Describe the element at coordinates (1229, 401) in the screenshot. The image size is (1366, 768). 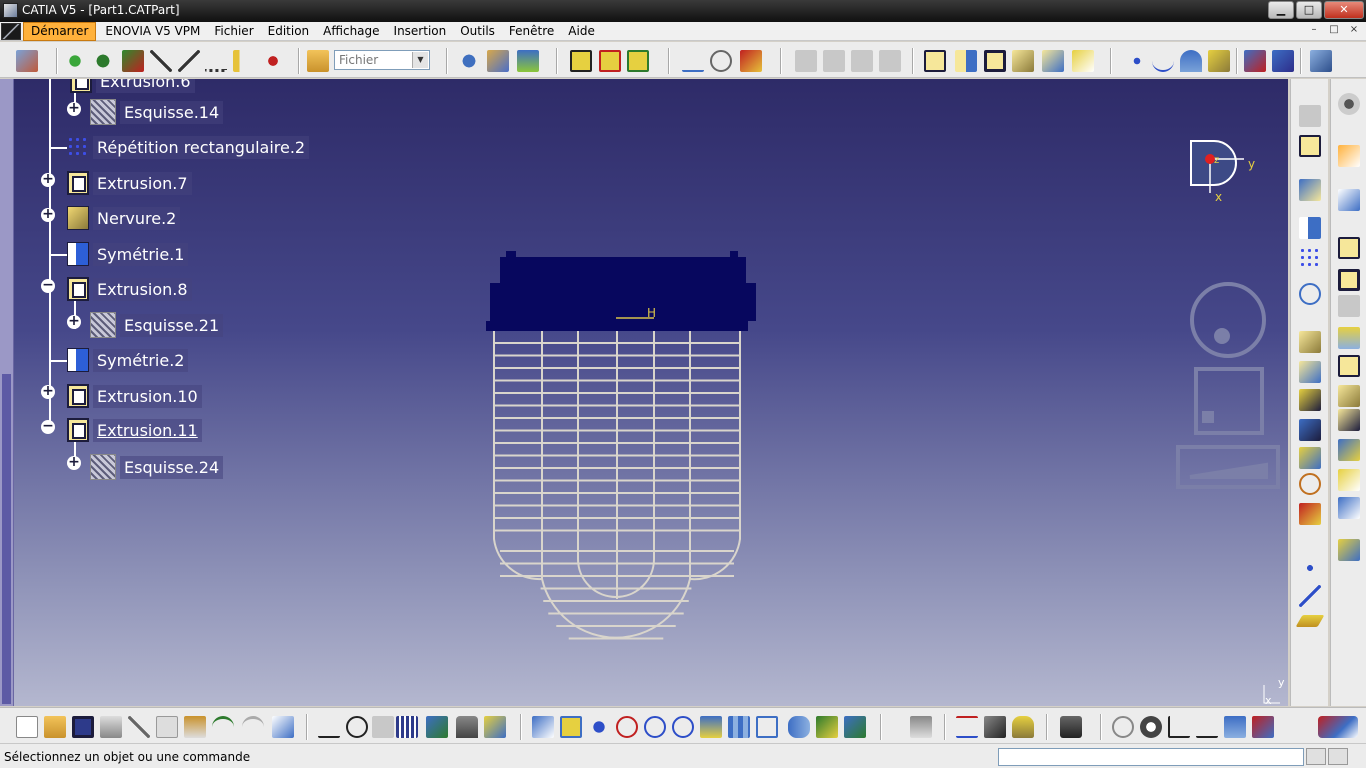
I see `zoom-widget-icon` at that location.